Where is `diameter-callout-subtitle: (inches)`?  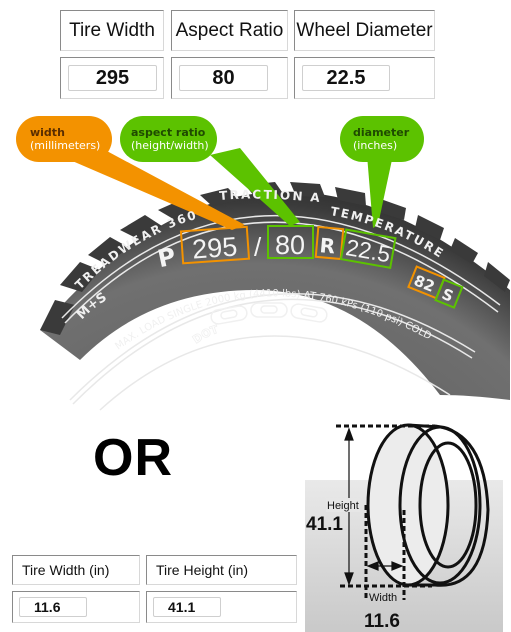 diameter-callout-subtitle: (inches) is located at coordinates (375, 145).